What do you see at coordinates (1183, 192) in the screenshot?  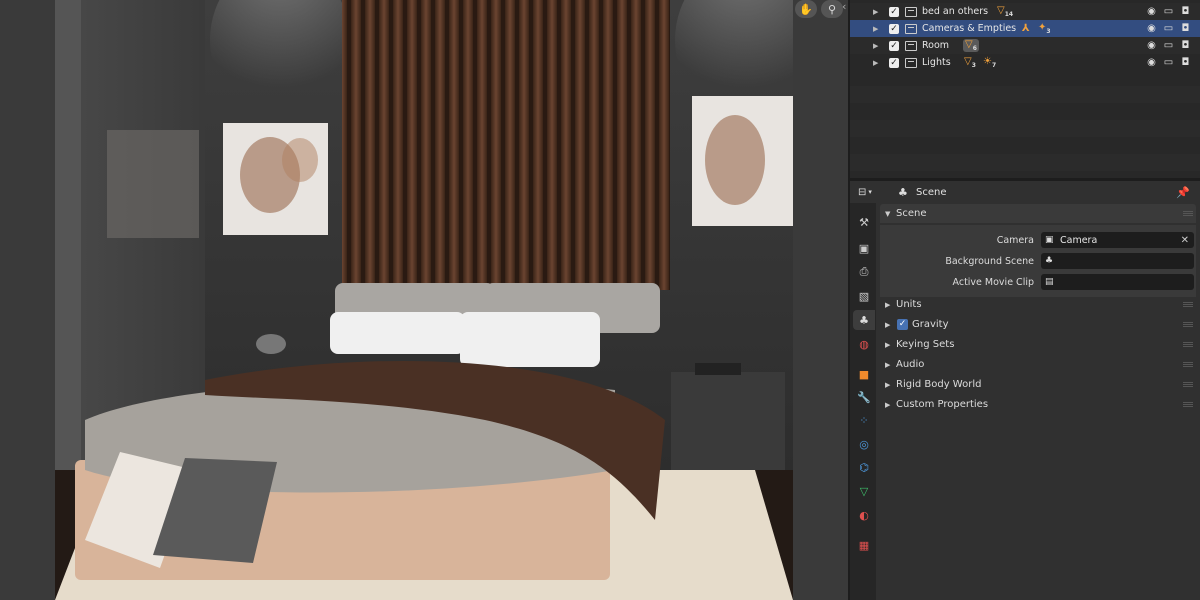 I see `pin-icon: 📌` at bounding box center [1183, 192].